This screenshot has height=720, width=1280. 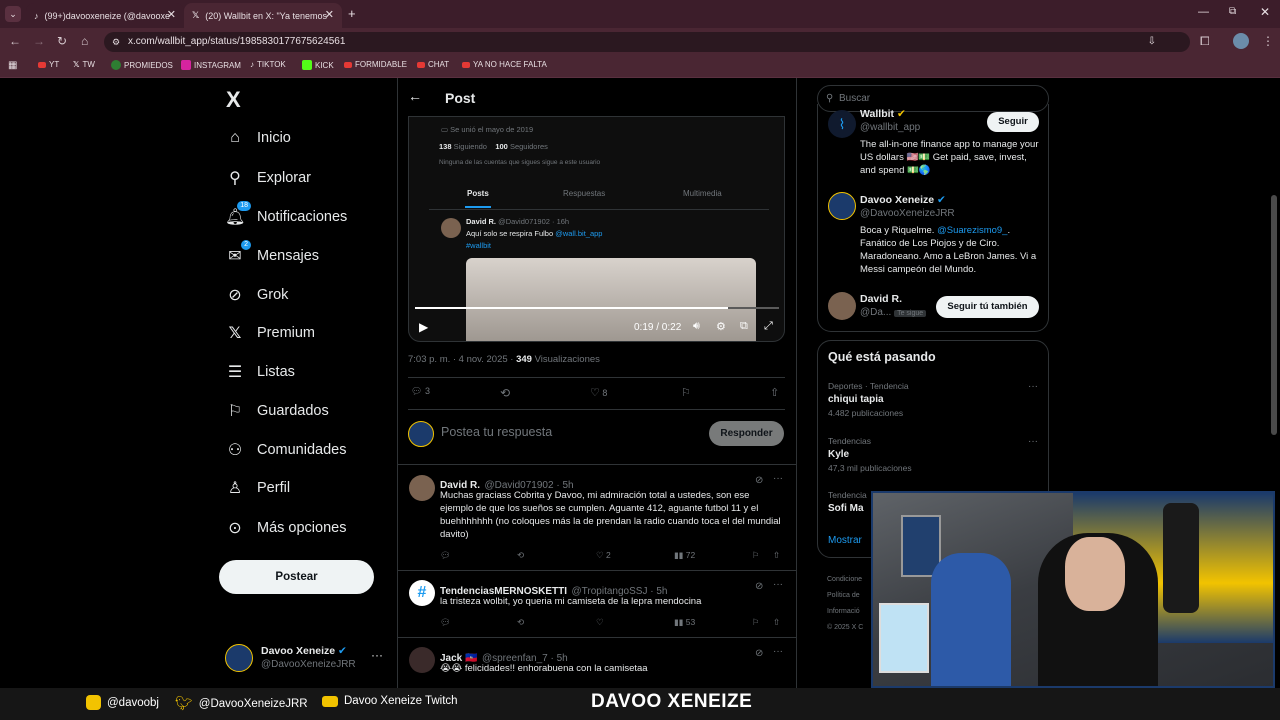 I want to click on views-action: ▮▮ 72, so click(x=684, y=555).